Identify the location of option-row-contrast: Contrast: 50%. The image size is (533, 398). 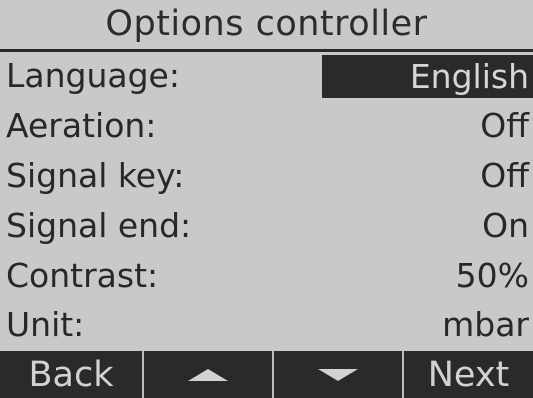
(266, 276).